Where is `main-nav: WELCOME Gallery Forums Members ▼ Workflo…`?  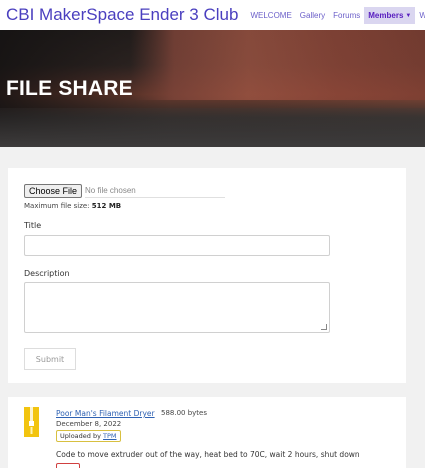 main-nav: WELCOME Gallery Forums Members ▼ Workflo… is located at coordinates (335, 15).